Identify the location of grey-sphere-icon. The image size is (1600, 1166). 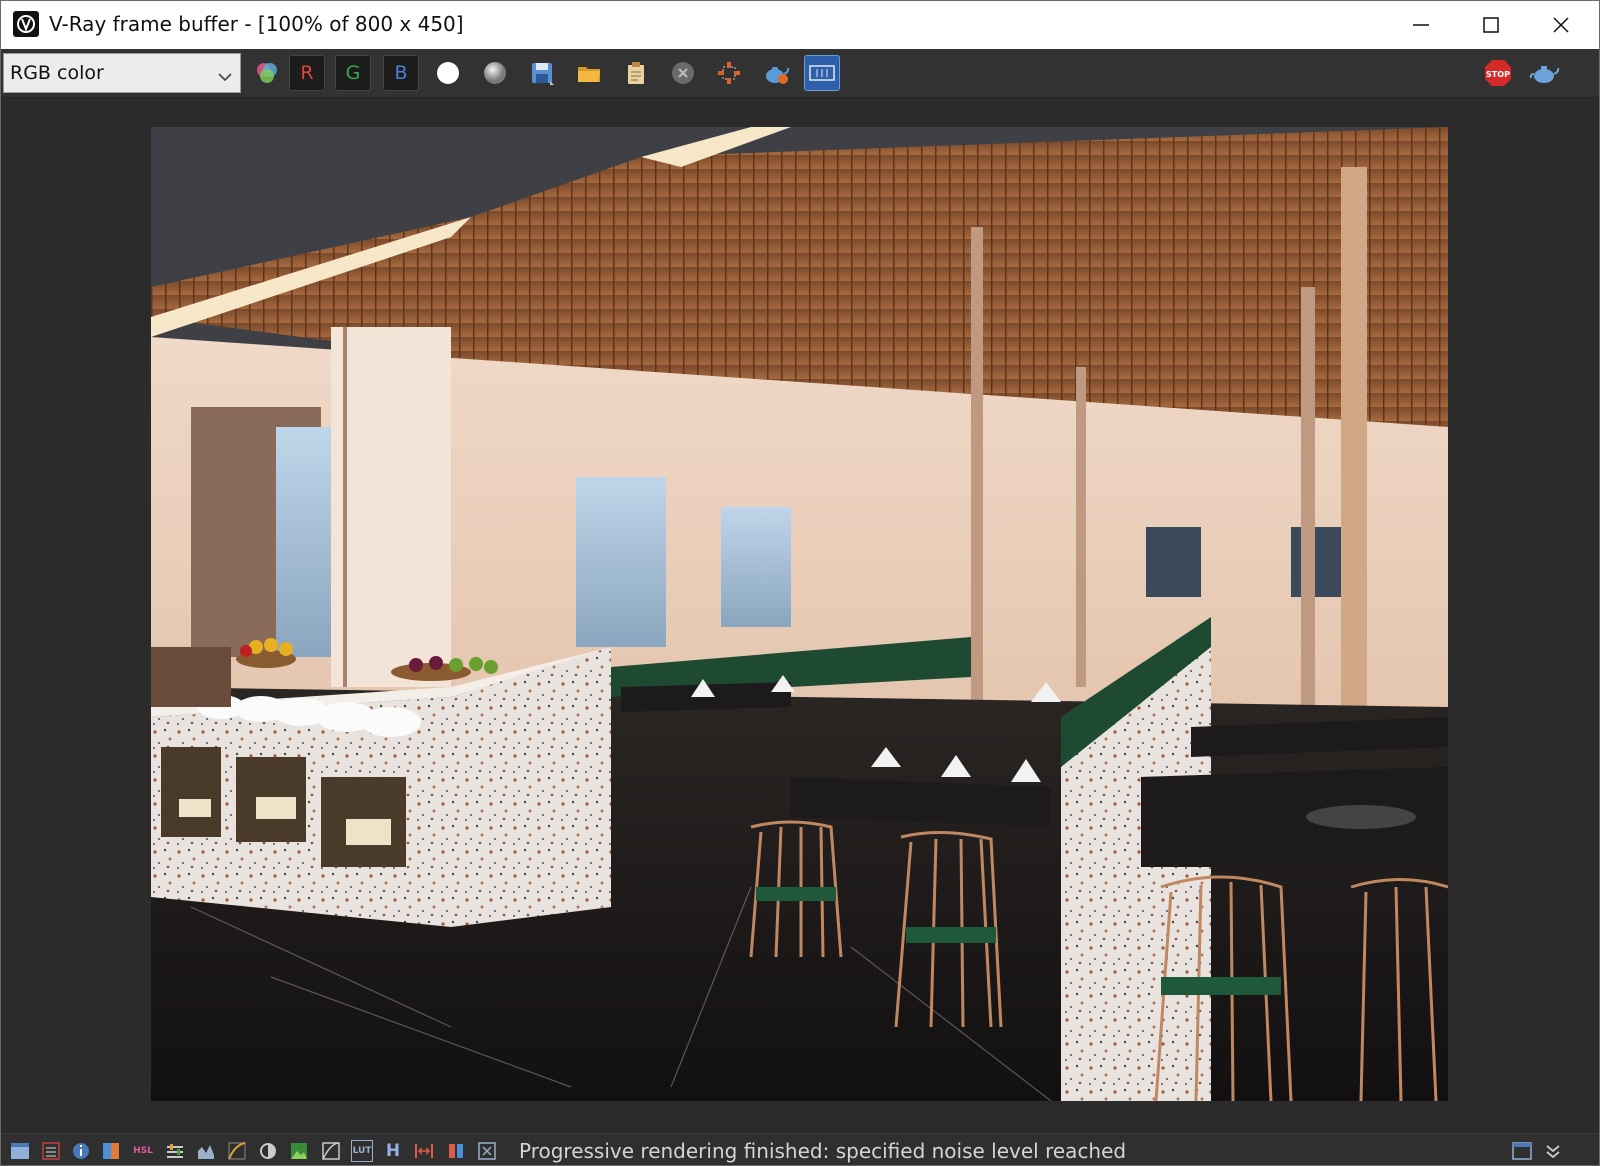
(495, 73).